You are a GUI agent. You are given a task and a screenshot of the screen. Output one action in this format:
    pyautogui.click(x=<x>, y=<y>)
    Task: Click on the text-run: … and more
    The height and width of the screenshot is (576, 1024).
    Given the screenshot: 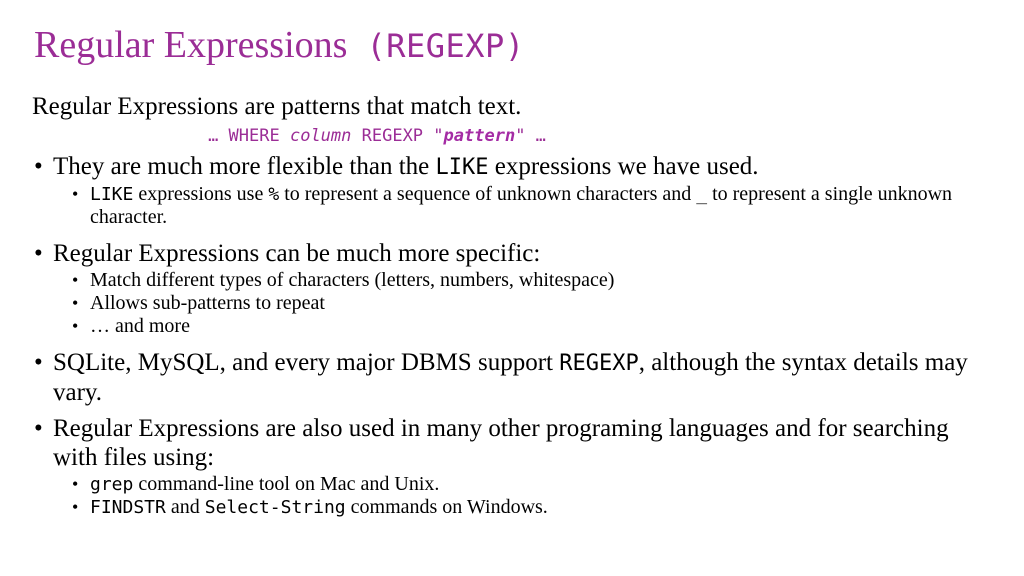 What is the action you would take?
    pyautogui.click(x=140, y=326)
    